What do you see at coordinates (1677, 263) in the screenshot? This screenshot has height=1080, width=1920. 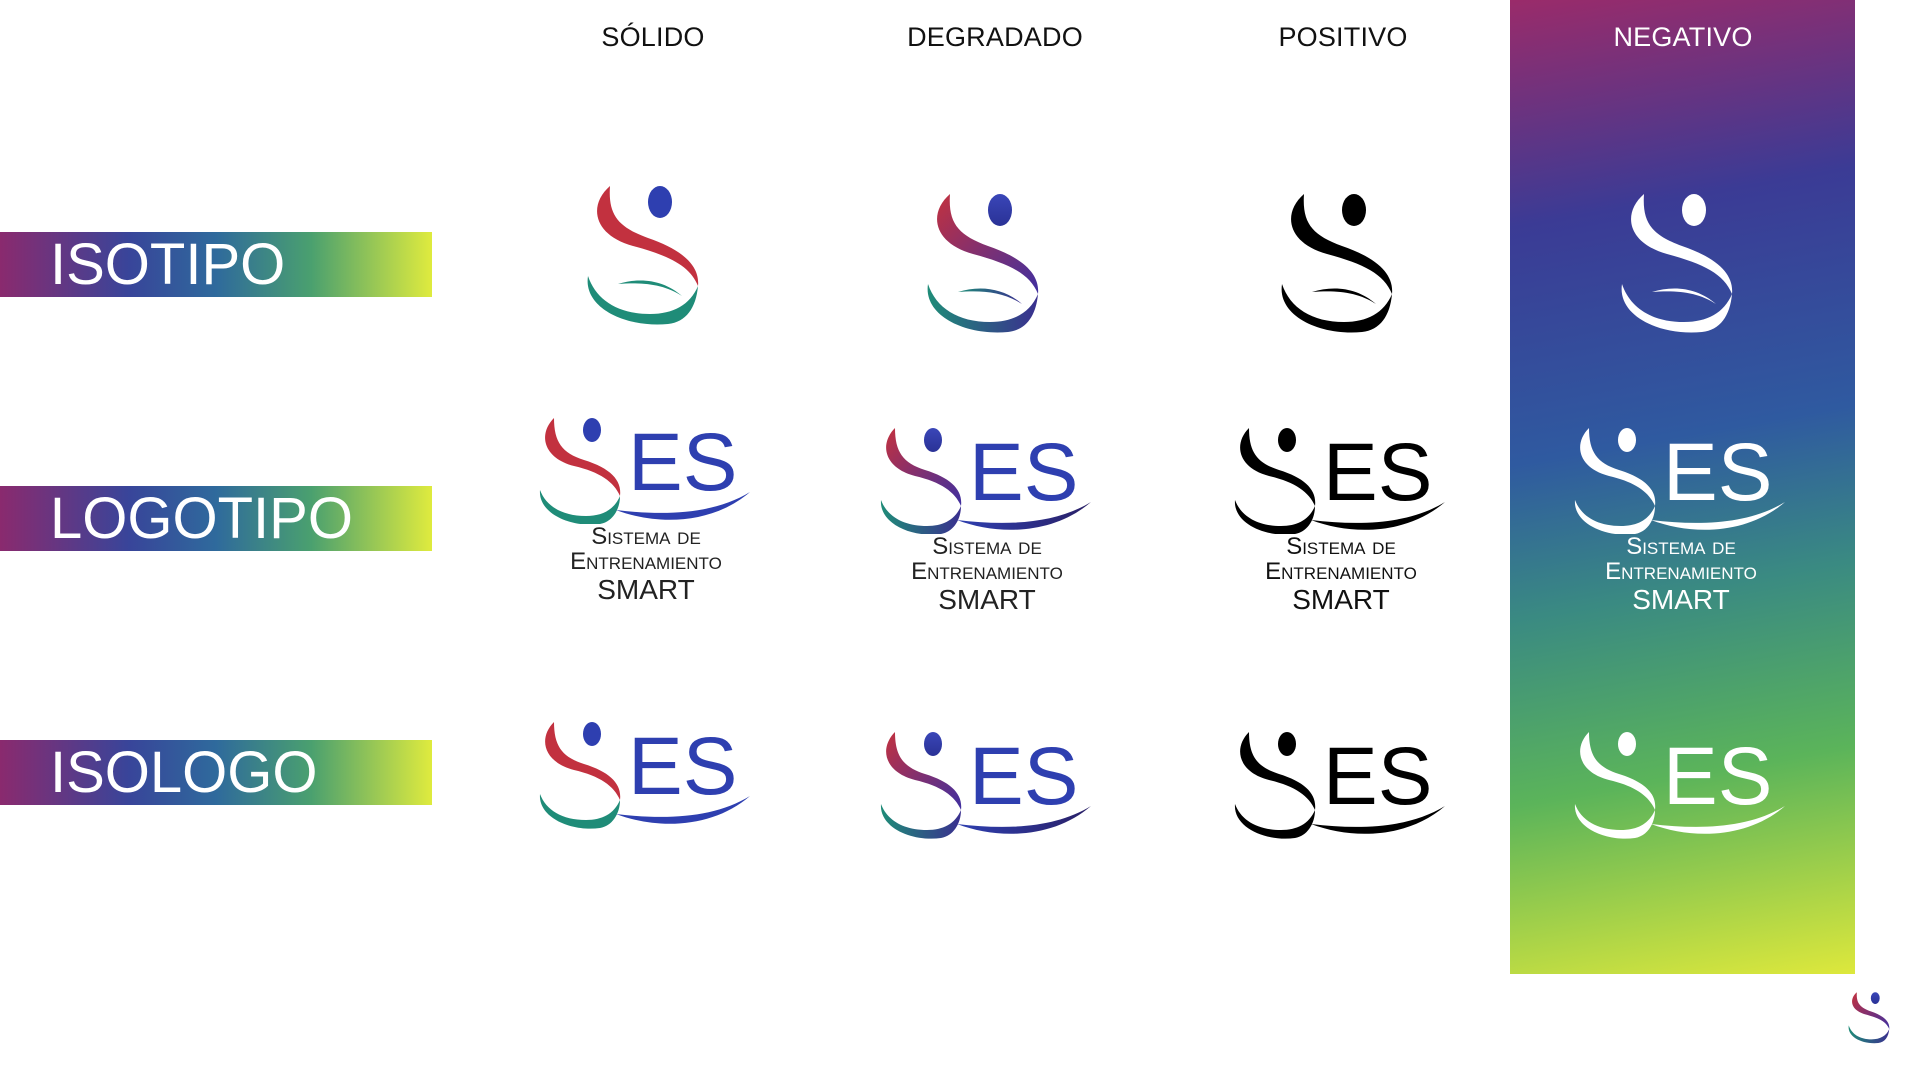 I see `isotipo-negative-mark` at bounding box center [1677, 263].